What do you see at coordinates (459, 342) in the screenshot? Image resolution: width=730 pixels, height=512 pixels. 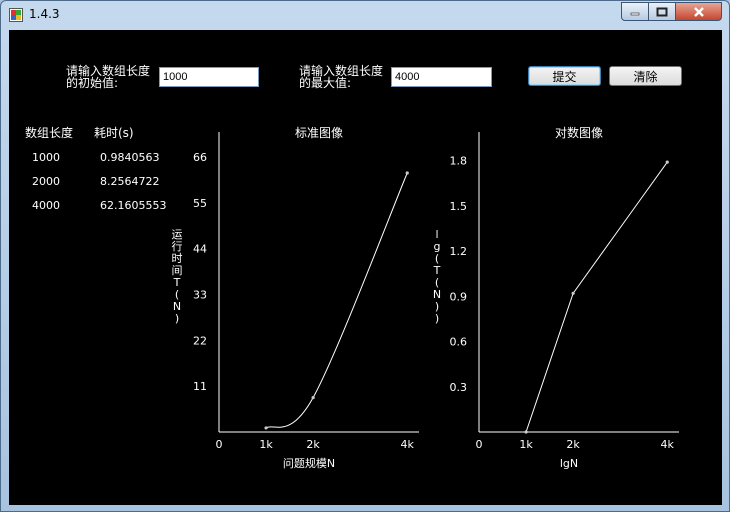 I see `log-y-tick-label: 0.6` at bounding box center [459, 342].